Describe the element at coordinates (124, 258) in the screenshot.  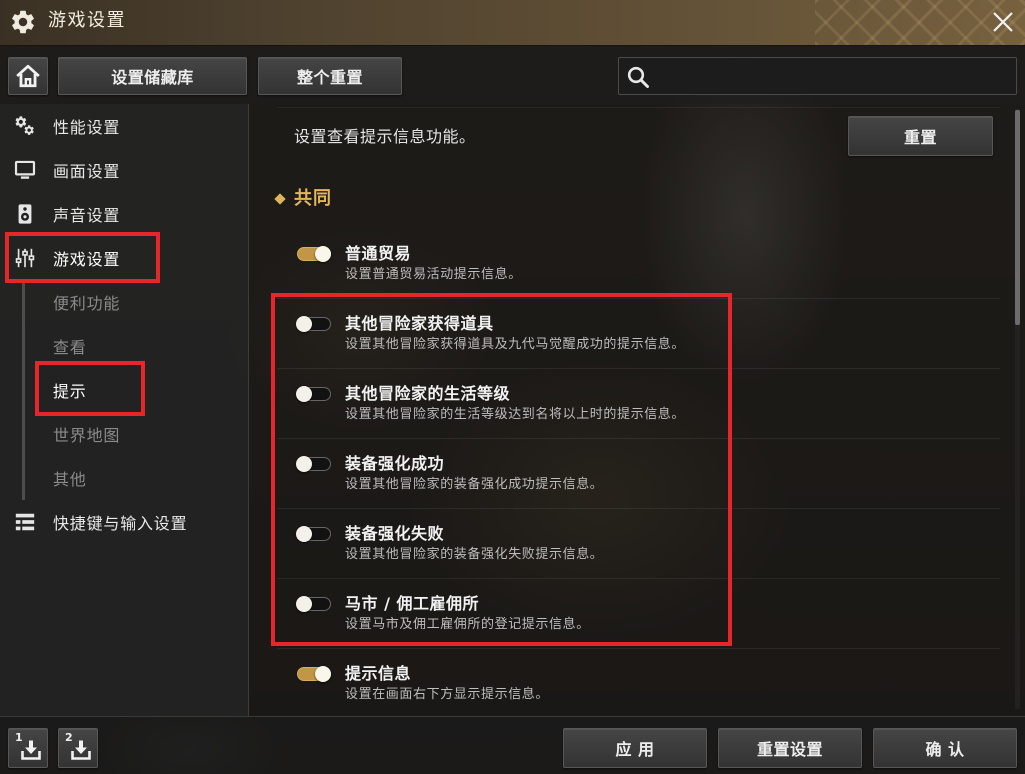
I see `sidebar-item-game-settings: 游戏设置` at that location.